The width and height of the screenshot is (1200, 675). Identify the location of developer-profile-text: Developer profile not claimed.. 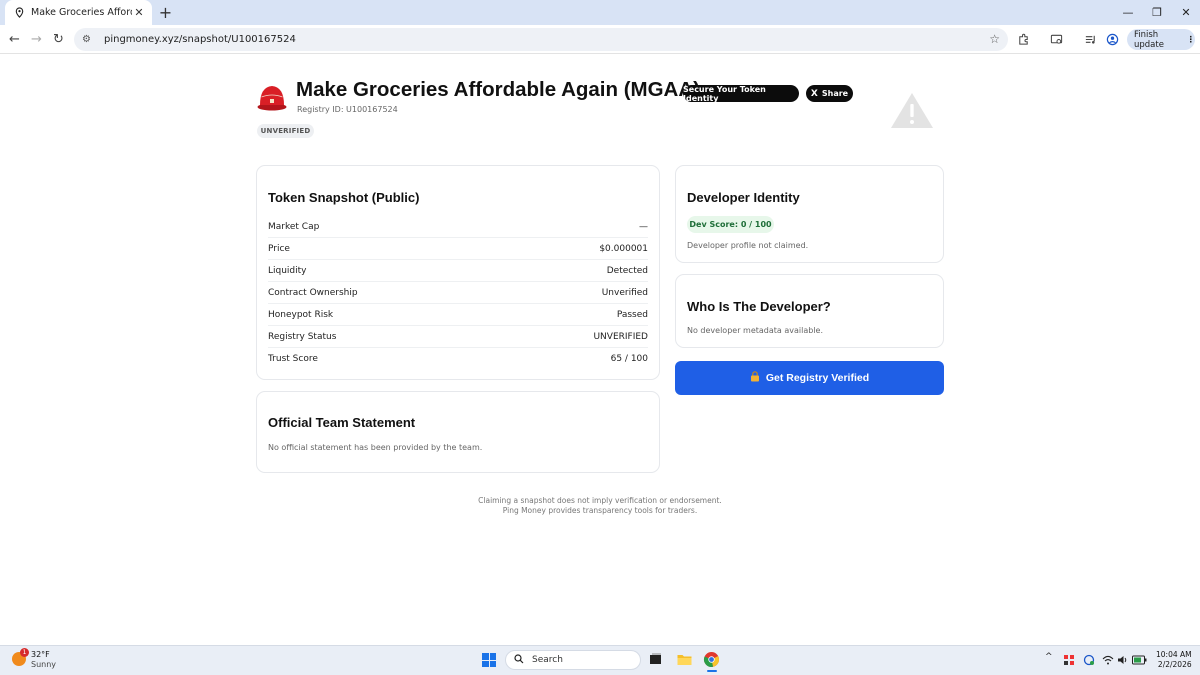
(748, 245).